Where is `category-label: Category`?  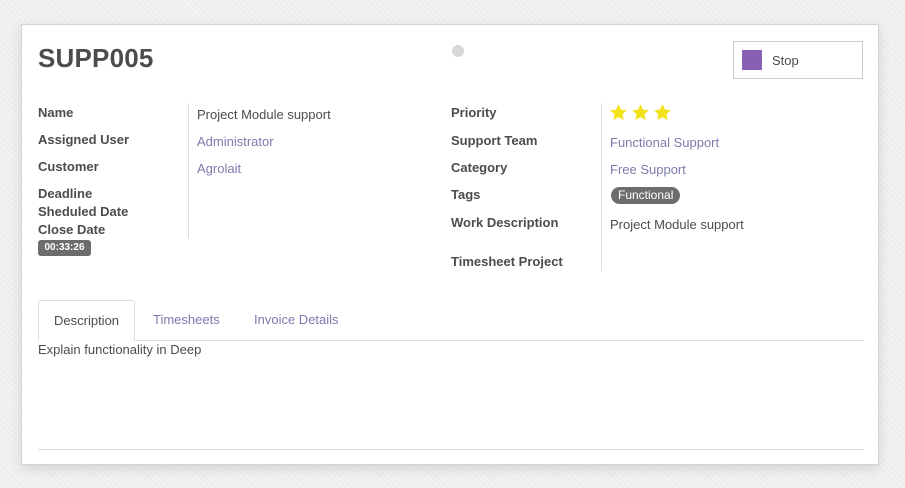
category-label: Category is located at coordinates (479, 167).